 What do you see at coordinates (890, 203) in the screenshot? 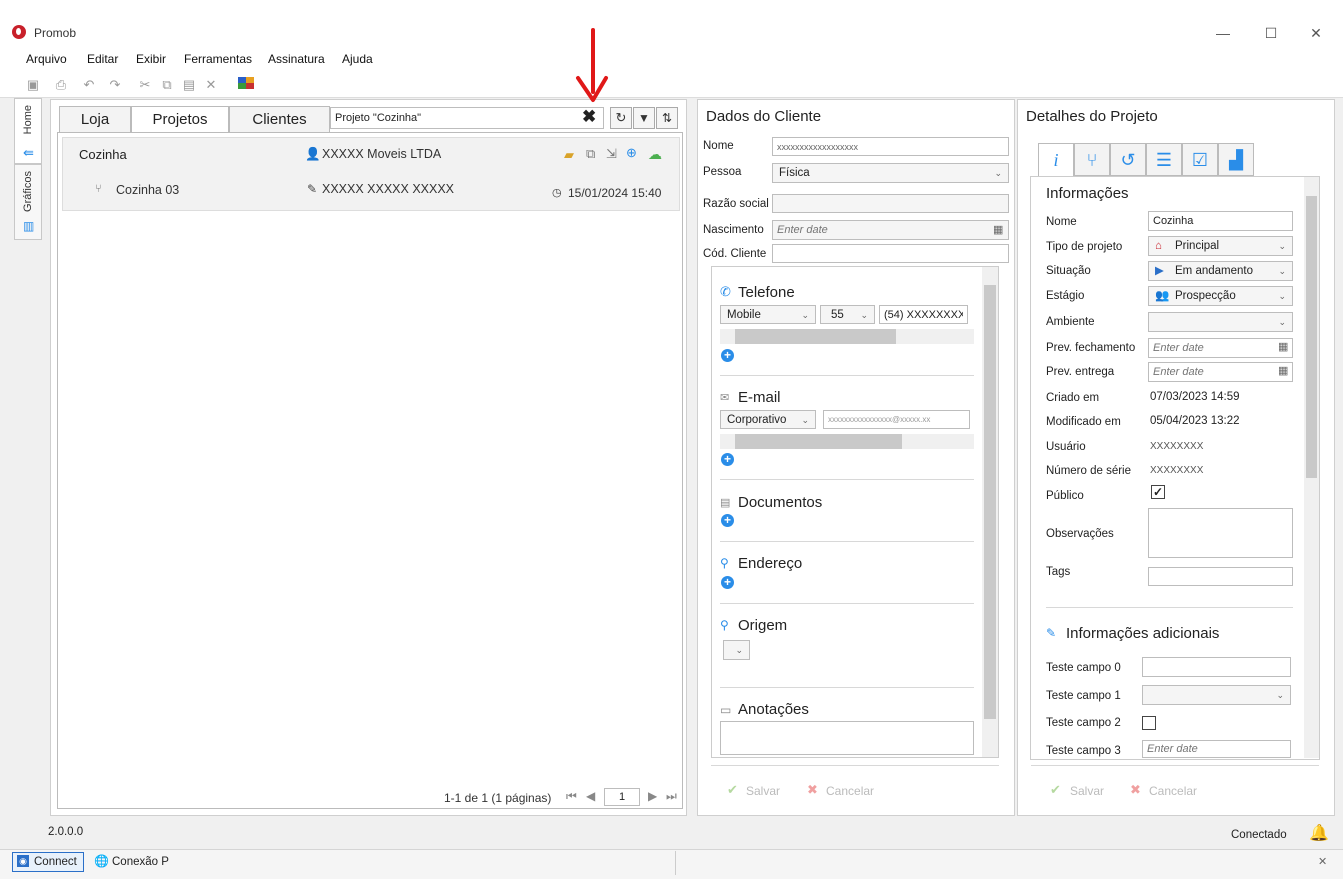
I see `razao-input` at bounding box center [890, 203].